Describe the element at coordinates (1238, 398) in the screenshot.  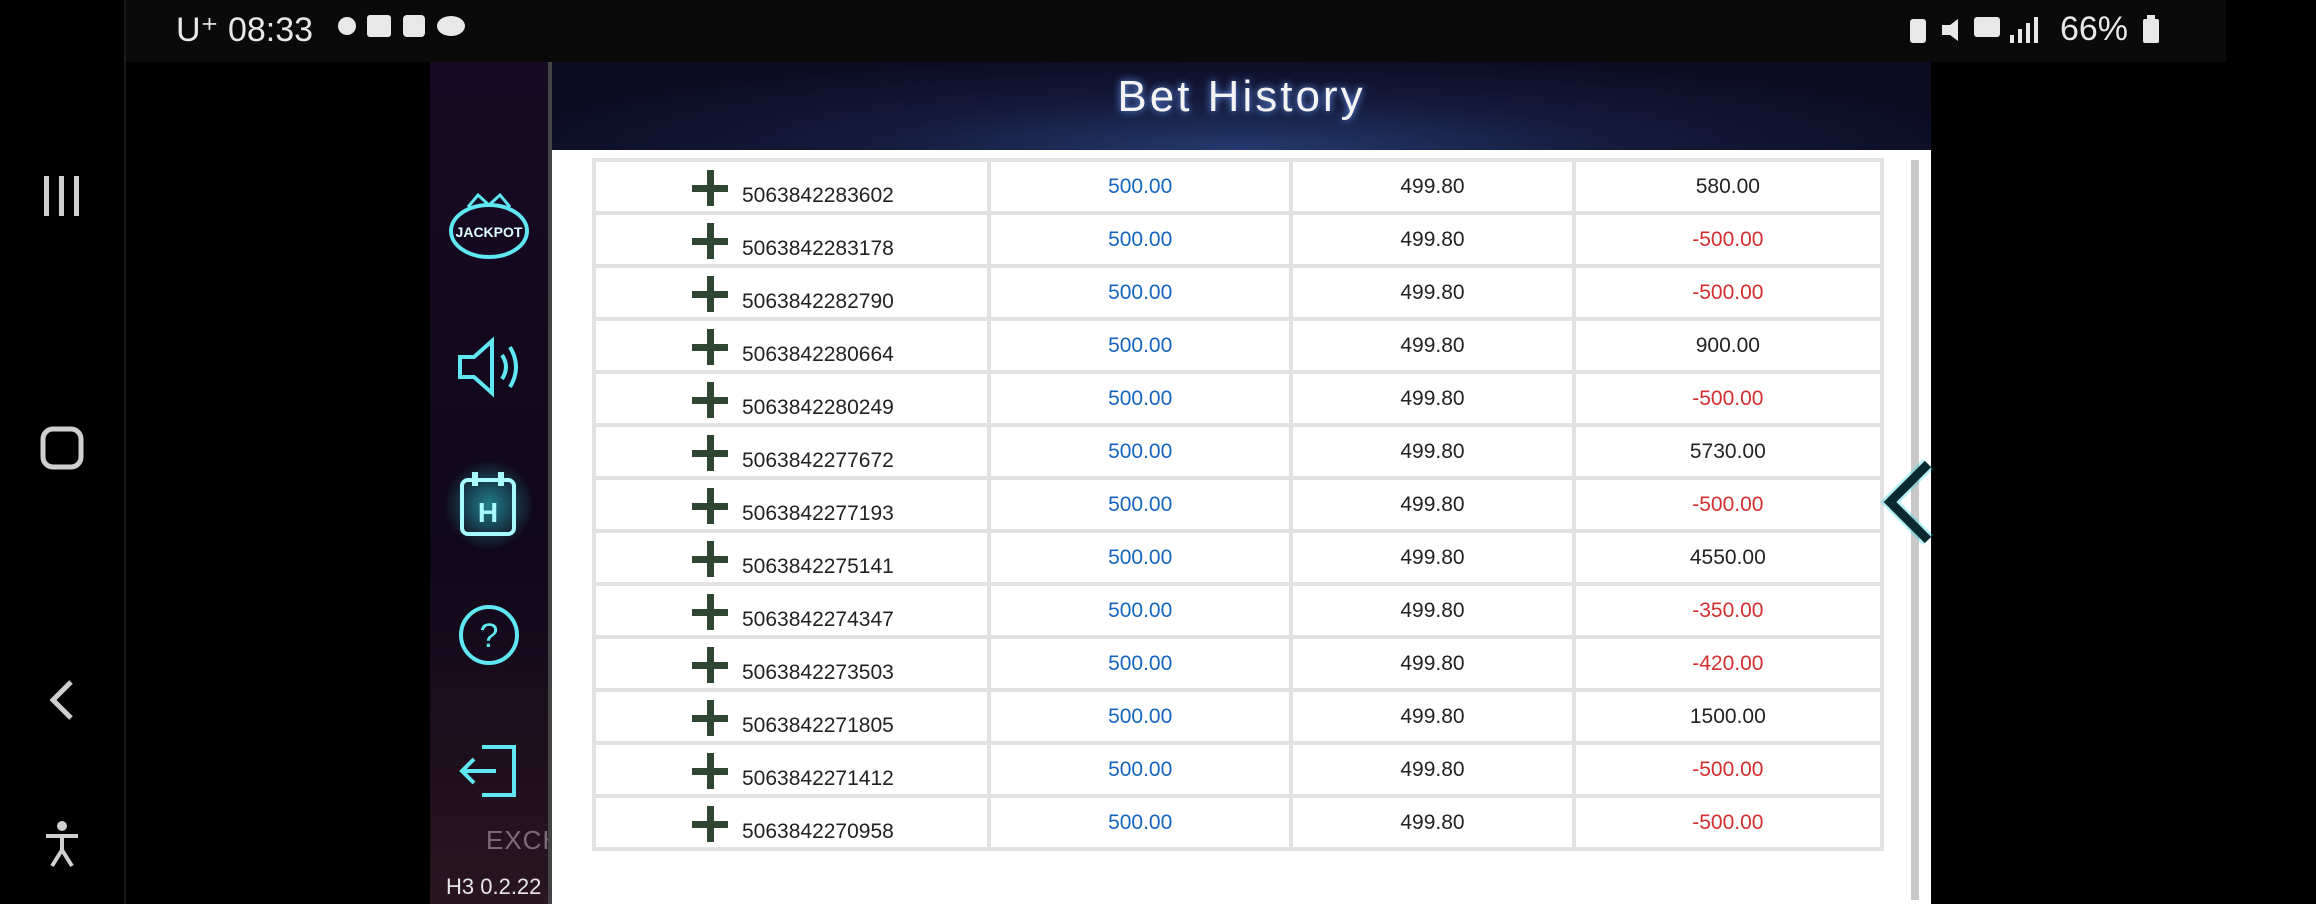
I see `table-row: 5063842280249 500.00 499.80 -500.00` at that location.